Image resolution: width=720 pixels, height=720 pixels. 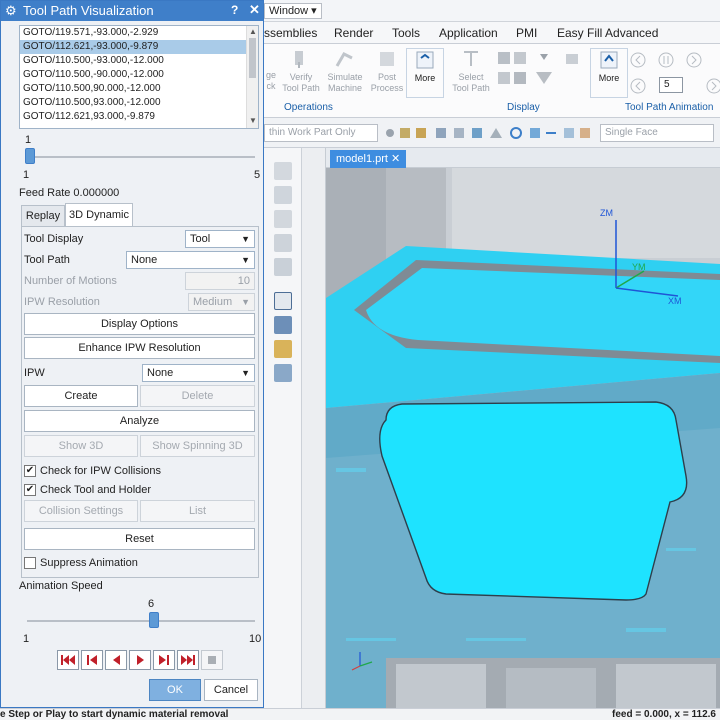 I want to click on step-slider-max: 5, so click(x=257, y=175).